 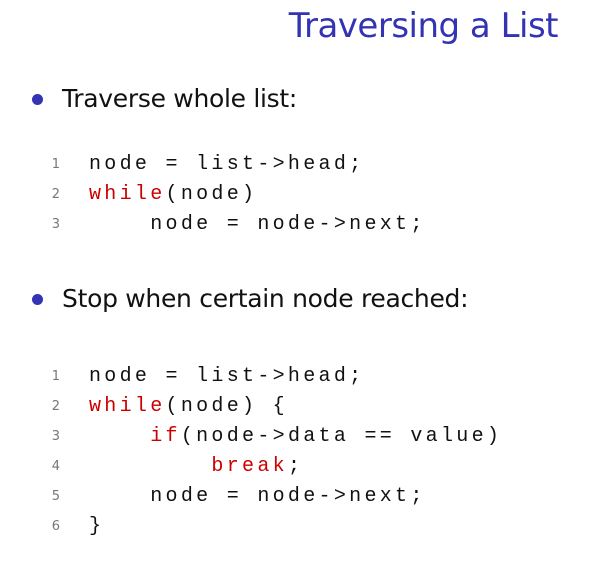 I want to click on code-token: }, so click(x=97, y=526).